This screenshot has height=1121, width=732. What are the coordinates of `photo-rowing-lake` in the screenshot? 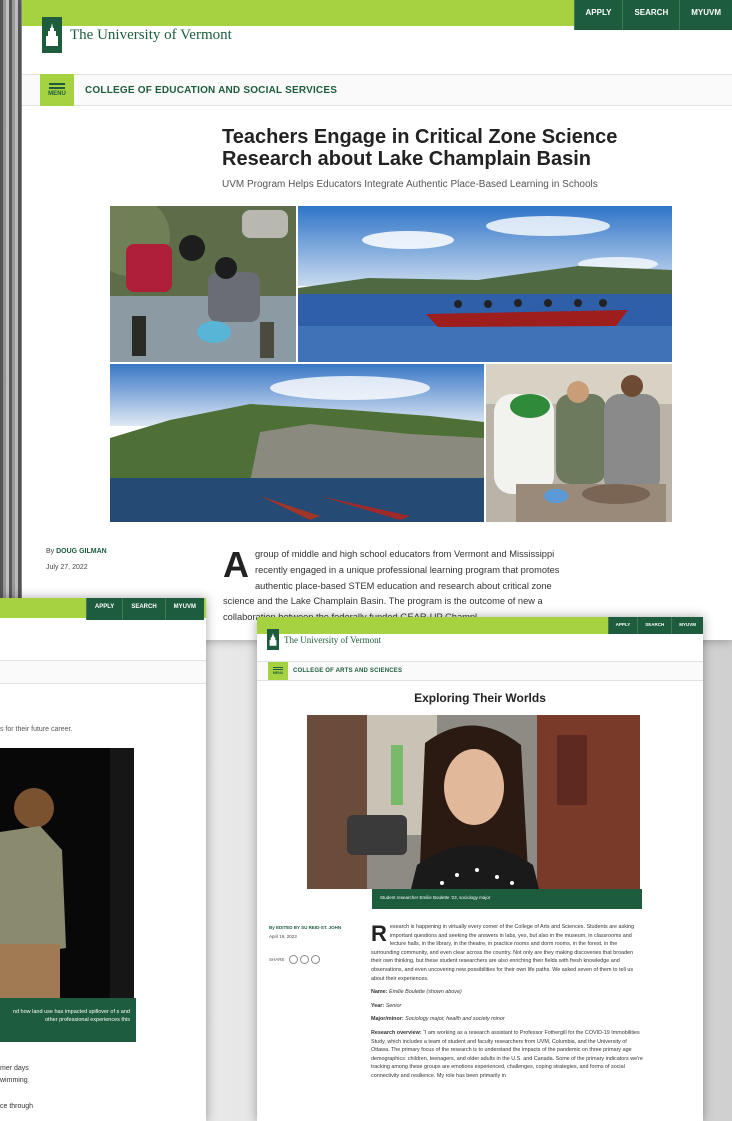 It's located at (485, 284).